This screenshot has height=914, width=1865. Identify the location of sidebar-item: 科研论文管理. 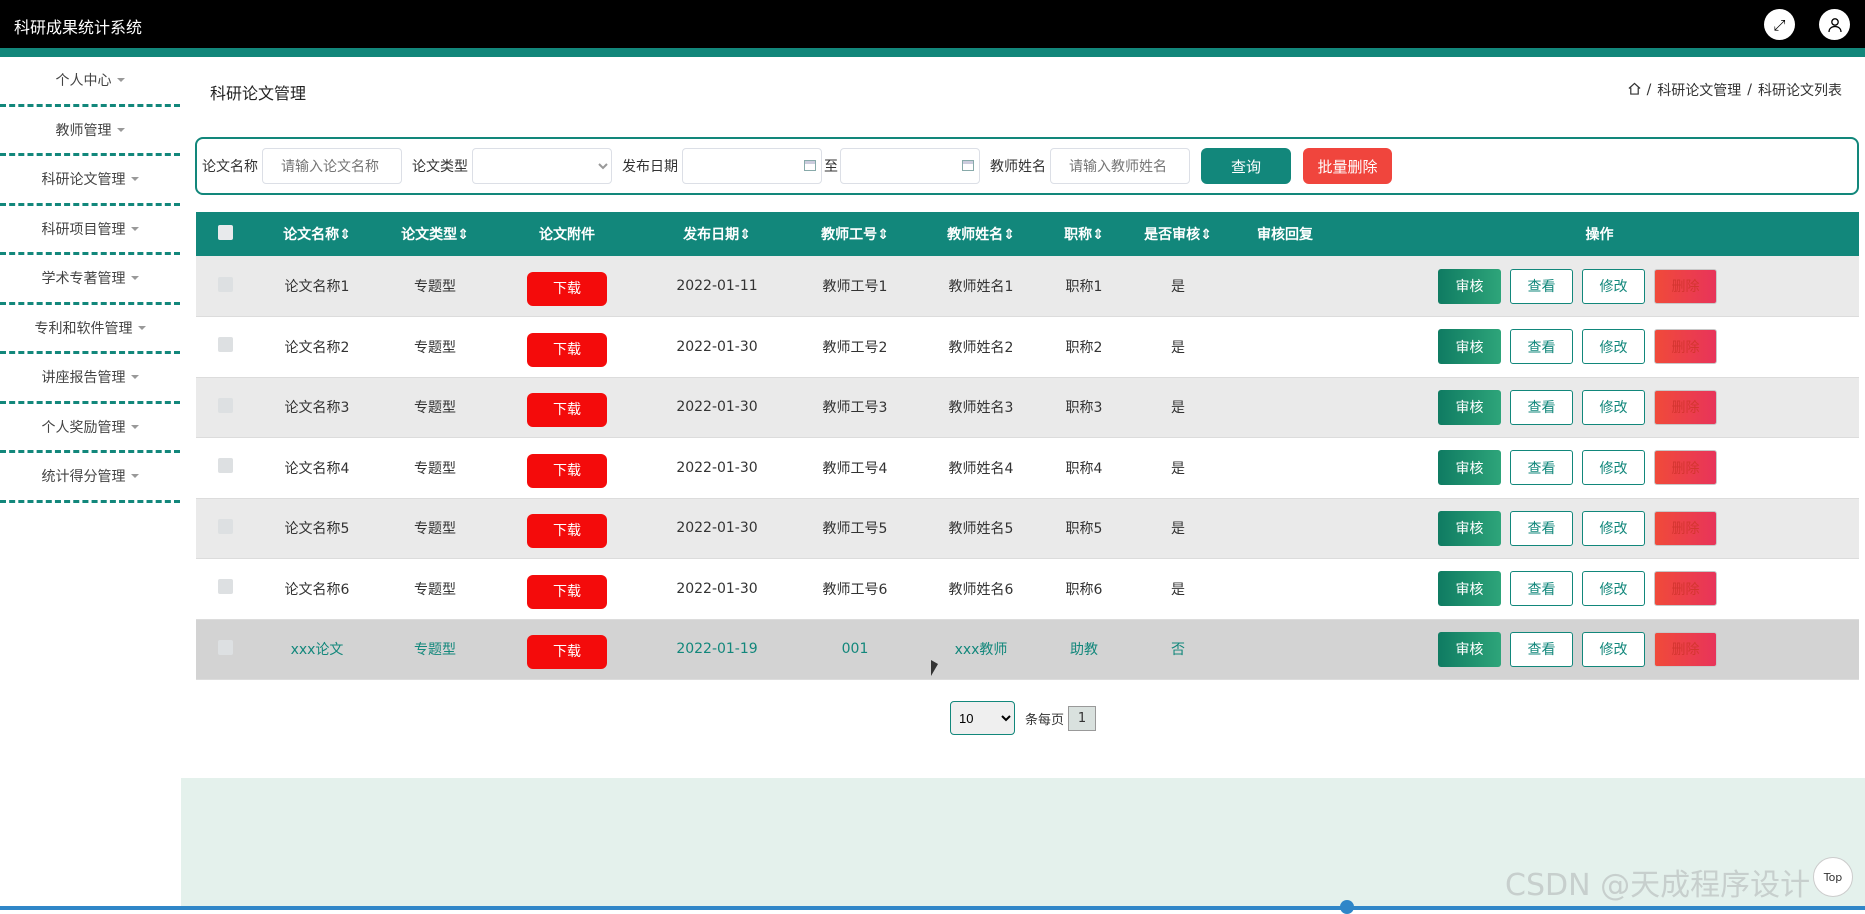
(90, 181).